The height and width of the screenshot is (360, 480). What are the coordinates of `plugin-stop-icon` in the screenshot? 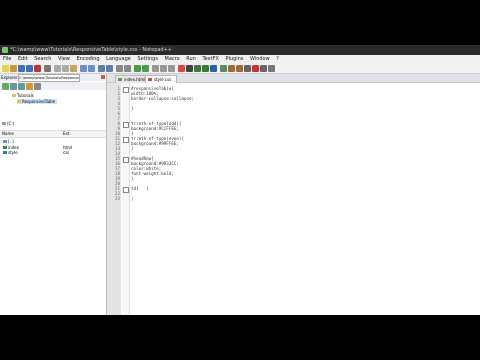 It's located at (255, 68).